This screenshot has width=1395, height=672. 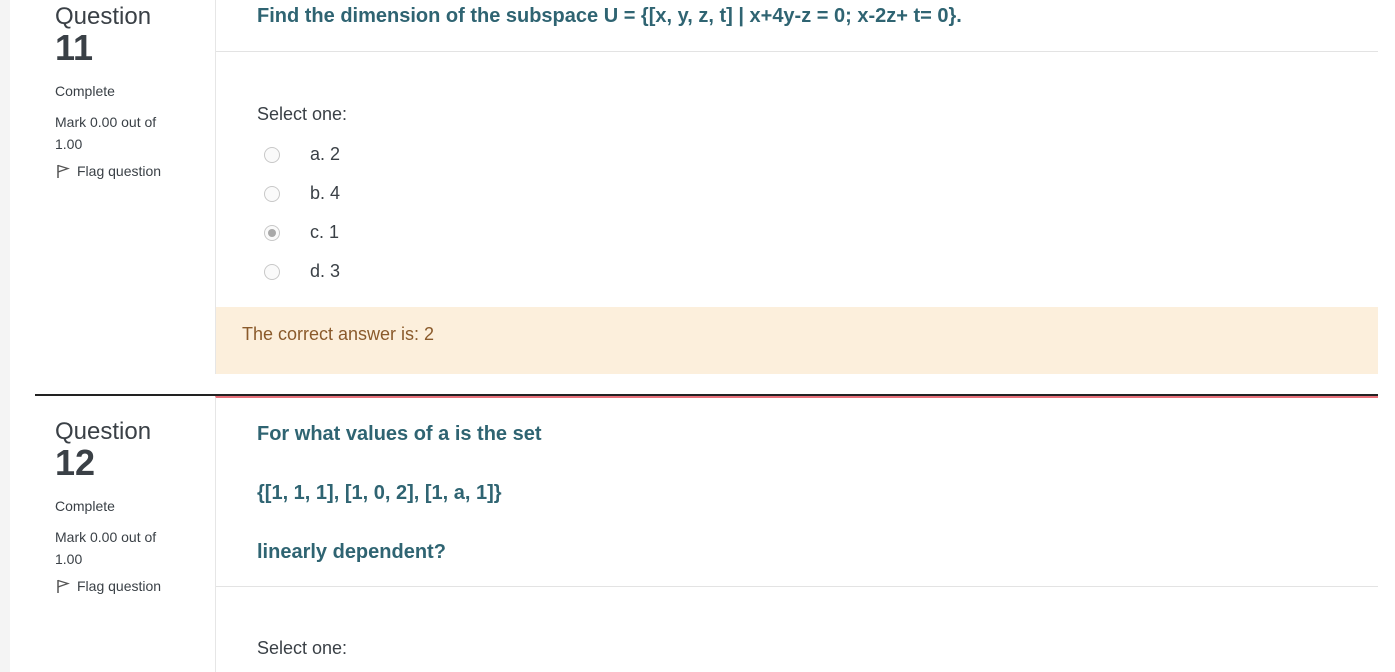 What do you see at coordinates (821, 271) in the screenshot?
I see `answer-option-d: d. 3` at bounding box center [821, 271].